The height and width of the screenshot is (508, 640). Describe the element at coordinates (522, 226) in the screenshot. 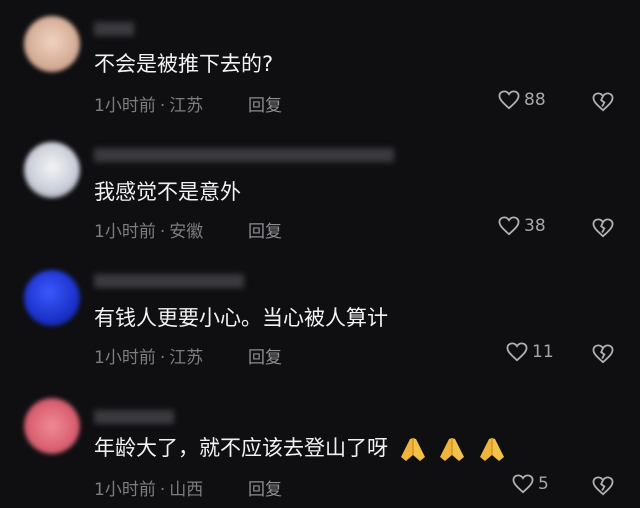

I see `like-button: 38` at that location.